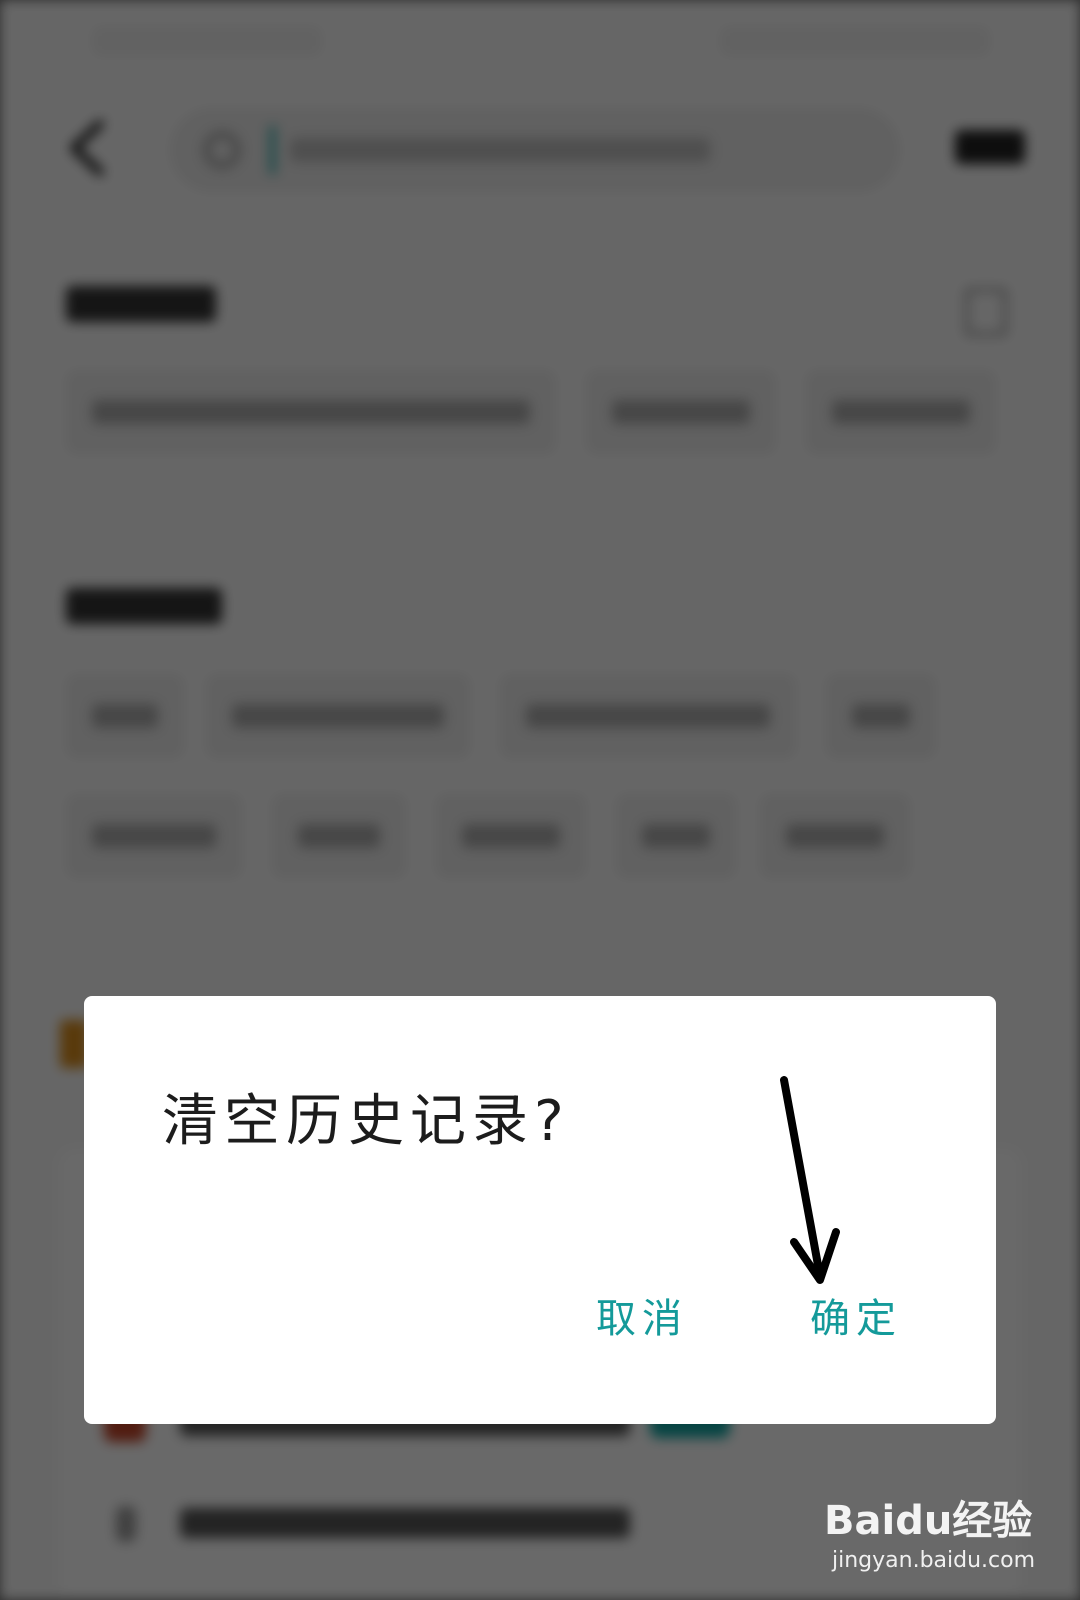 Image resolution: width=1080 pixels, height=1600 pixels. I want to click on baidu-jingyan-watermark: Baidu经验 jingyan.baidu.com, so click(937, 1538).